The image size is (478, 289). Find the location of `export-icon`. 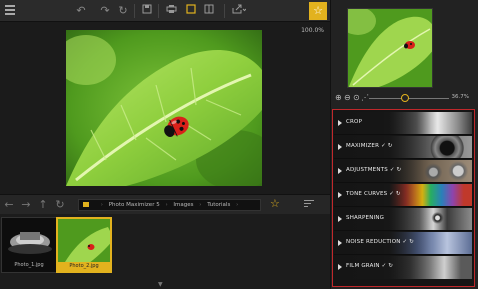

export-icon is located at coordinates (239, 11).